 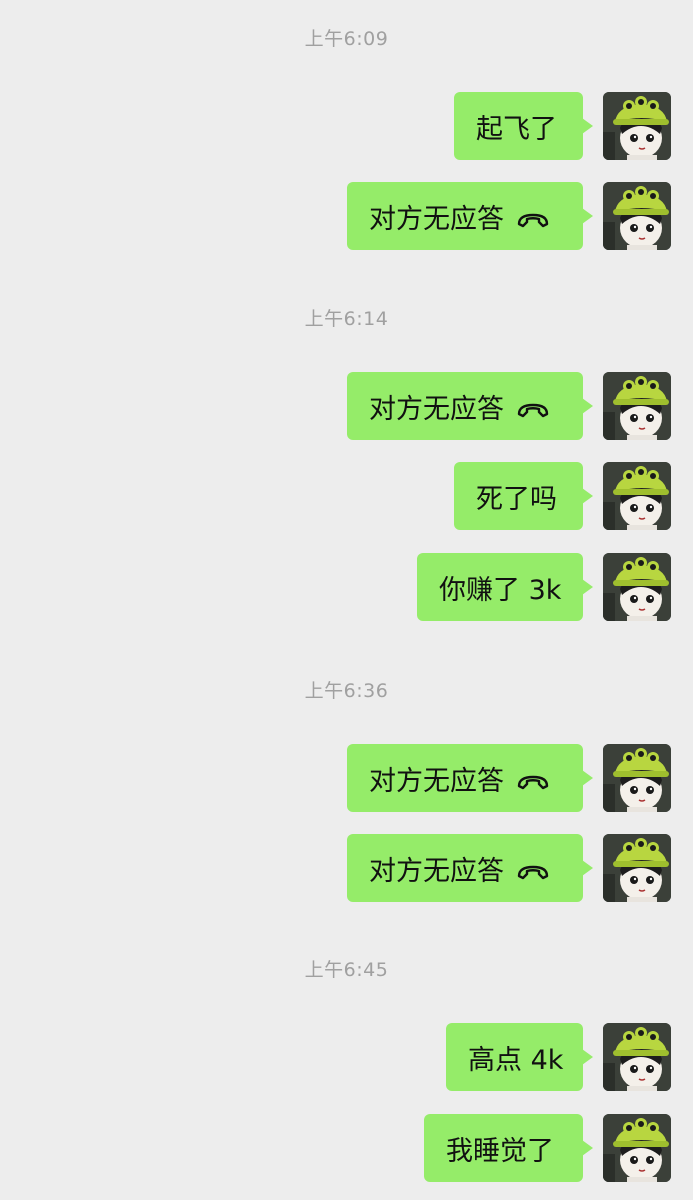 I want to click on message-bubble: 起飞了, so click(x=523, y=126).